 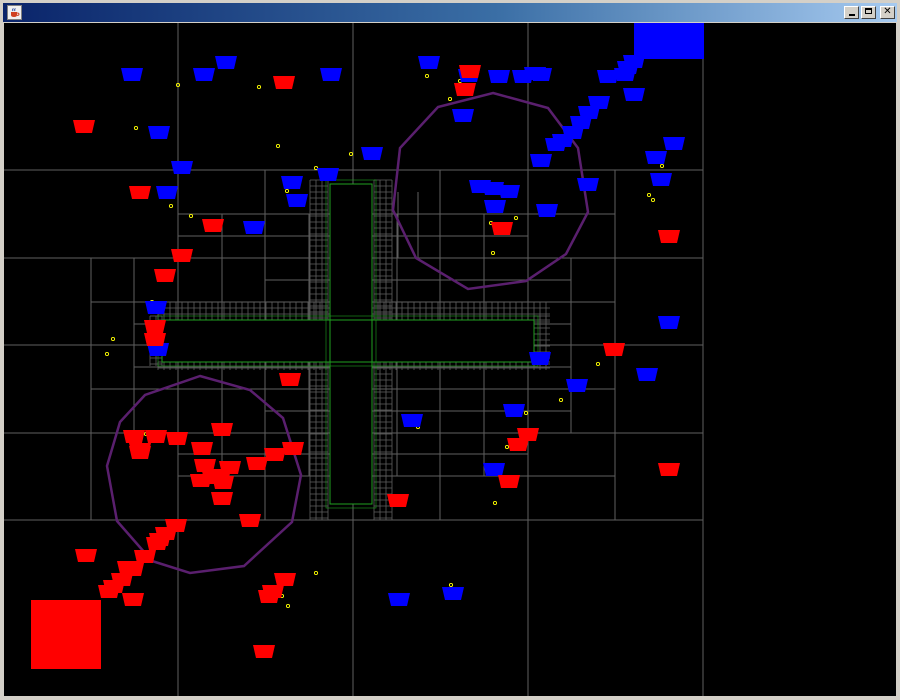 What do you see at coordinates (669, 41) in the screenshot?
I see `blue-base` at bounding box center [669, 41].